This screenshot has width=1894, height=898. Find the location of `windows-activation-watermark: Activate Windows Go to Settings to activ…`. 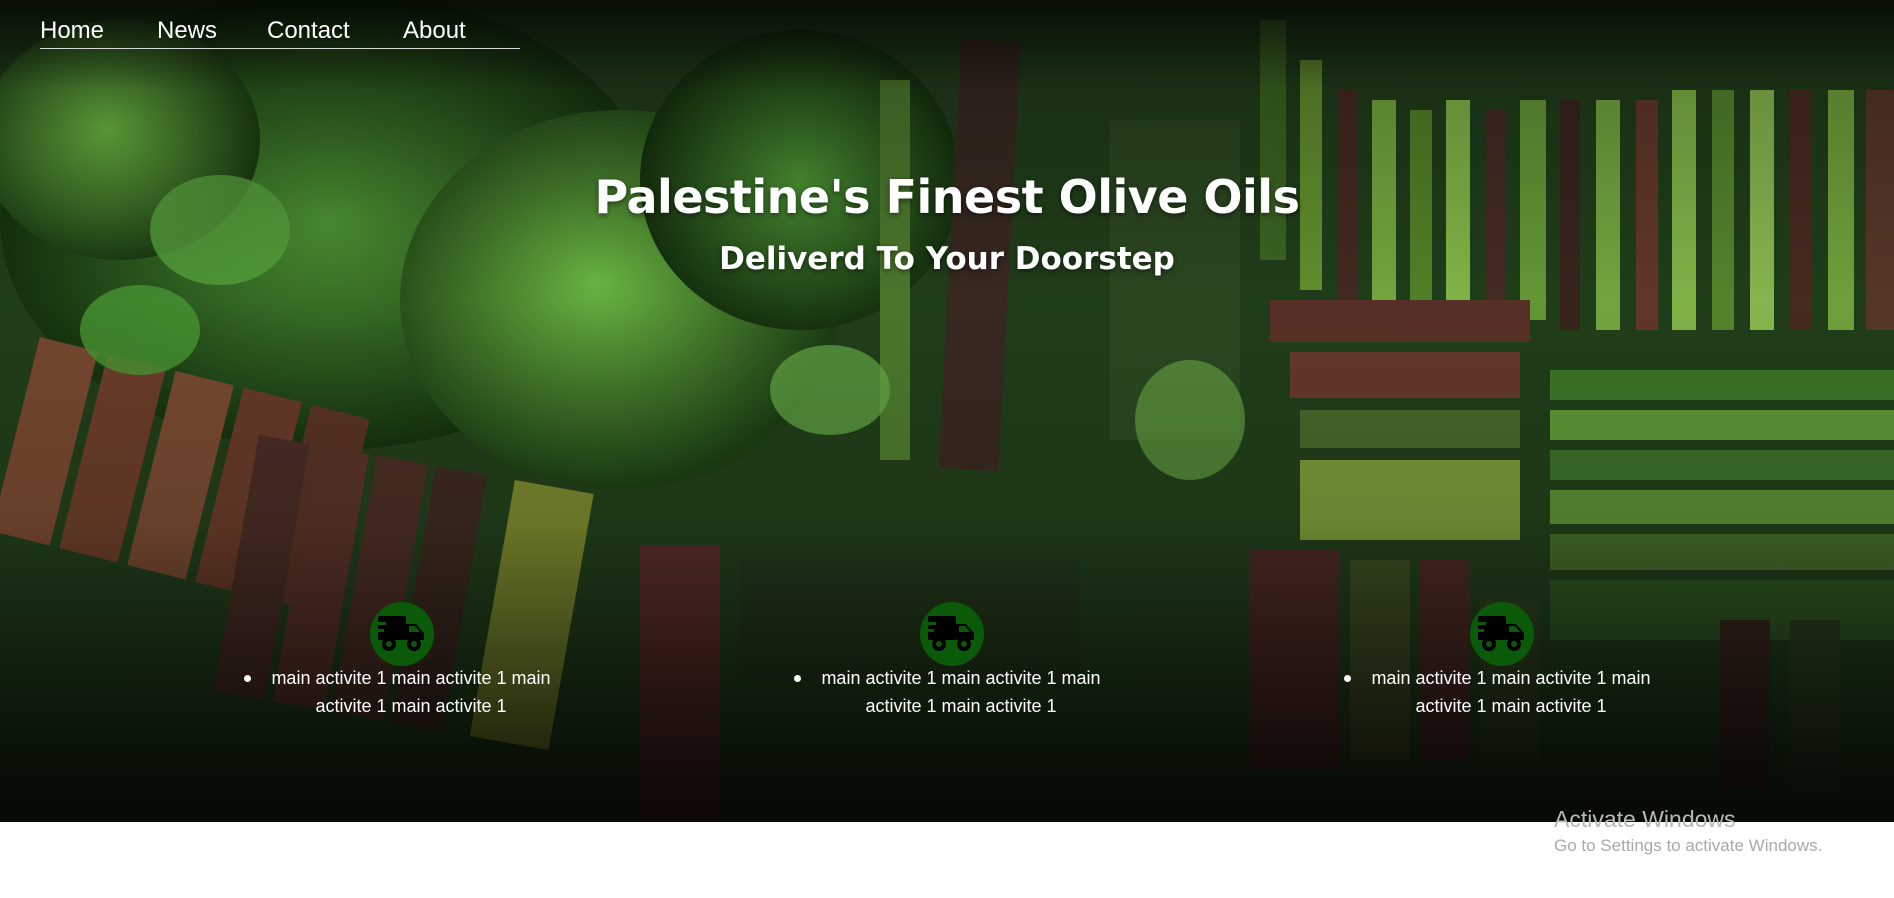

windows-activation-watermark: Activate Windows Go to Settings to activ… is located at coordinates (1688, 831).